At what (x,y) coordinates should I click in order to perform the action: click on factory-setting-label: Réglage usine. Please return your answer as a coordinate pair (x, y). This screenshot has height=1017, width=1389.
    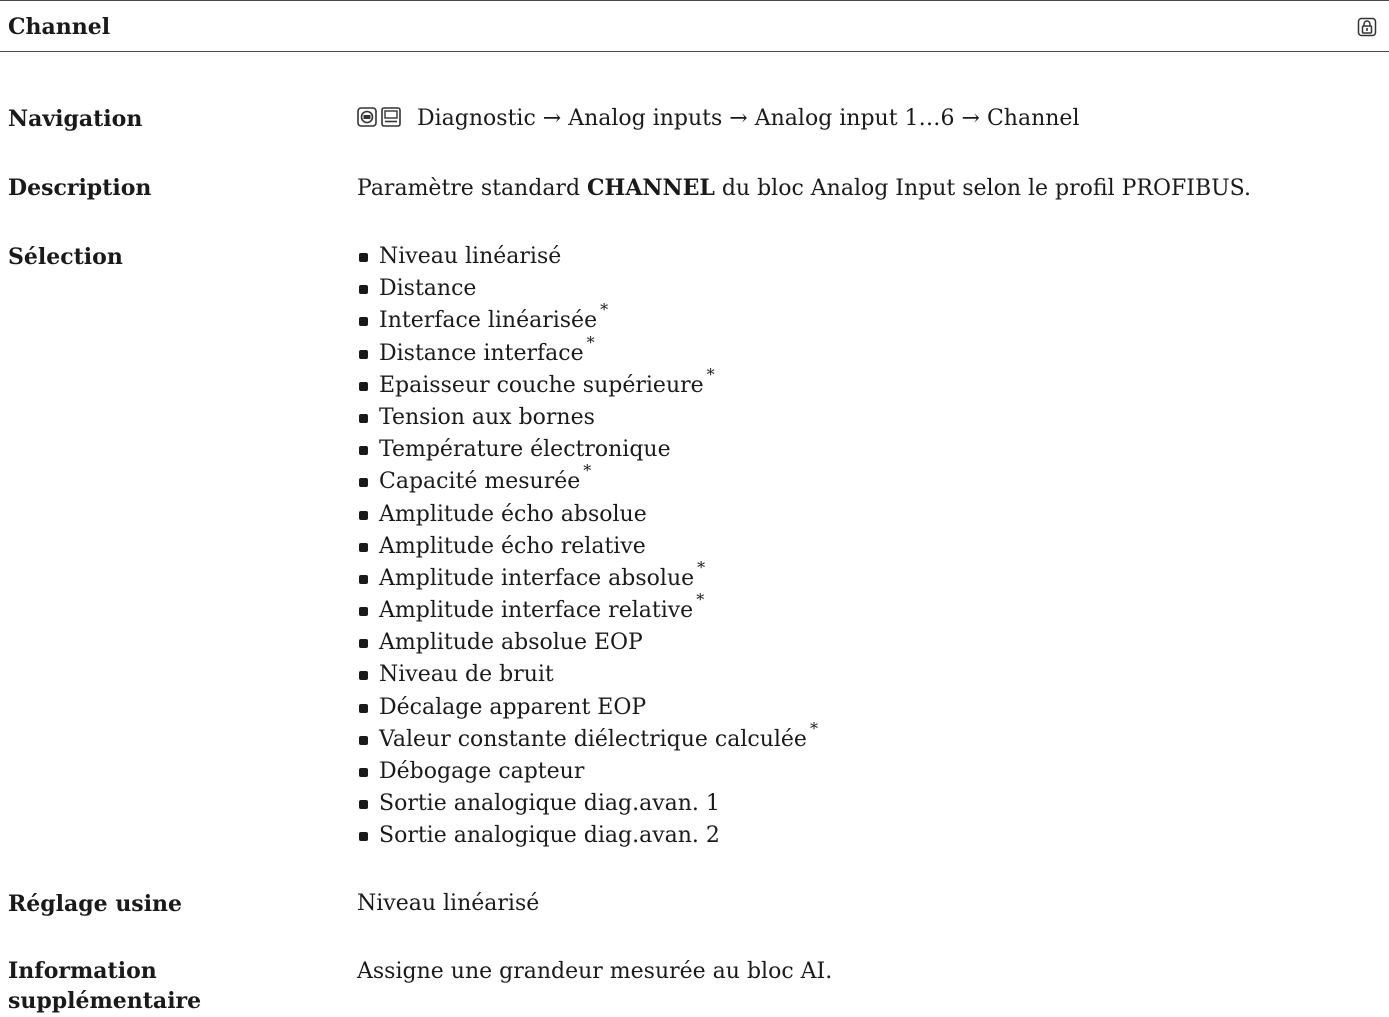
    Looking at the image, I should click on (95, 904).